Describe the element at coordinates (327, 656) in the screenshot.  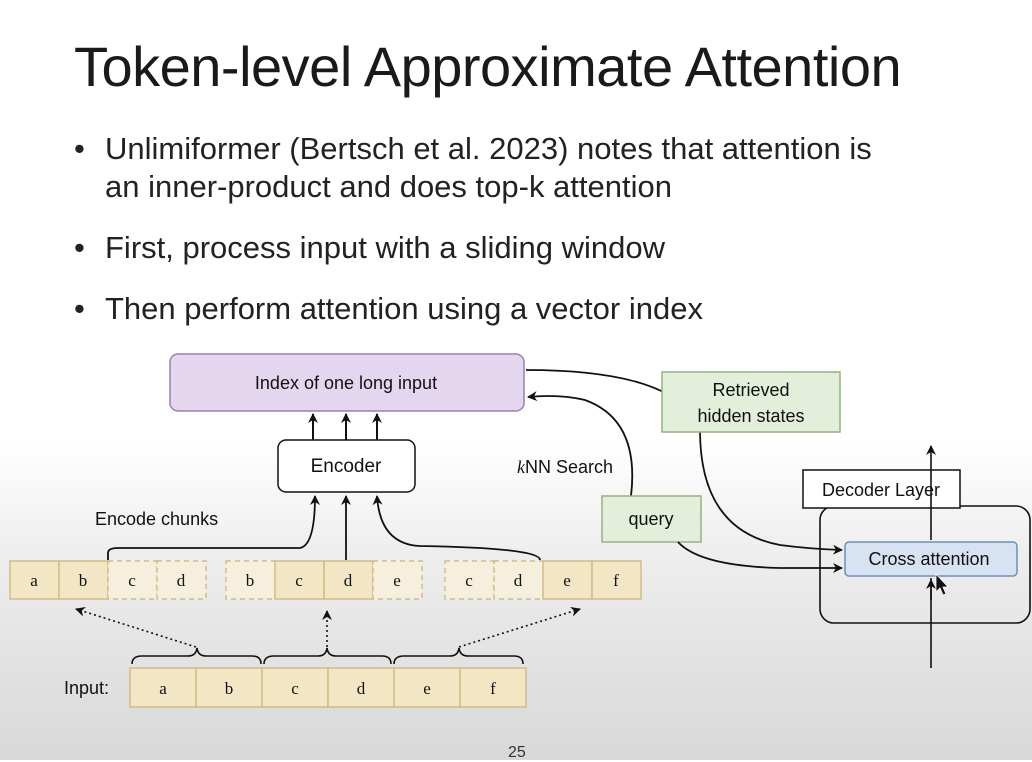
I see `input-braces` at that location.